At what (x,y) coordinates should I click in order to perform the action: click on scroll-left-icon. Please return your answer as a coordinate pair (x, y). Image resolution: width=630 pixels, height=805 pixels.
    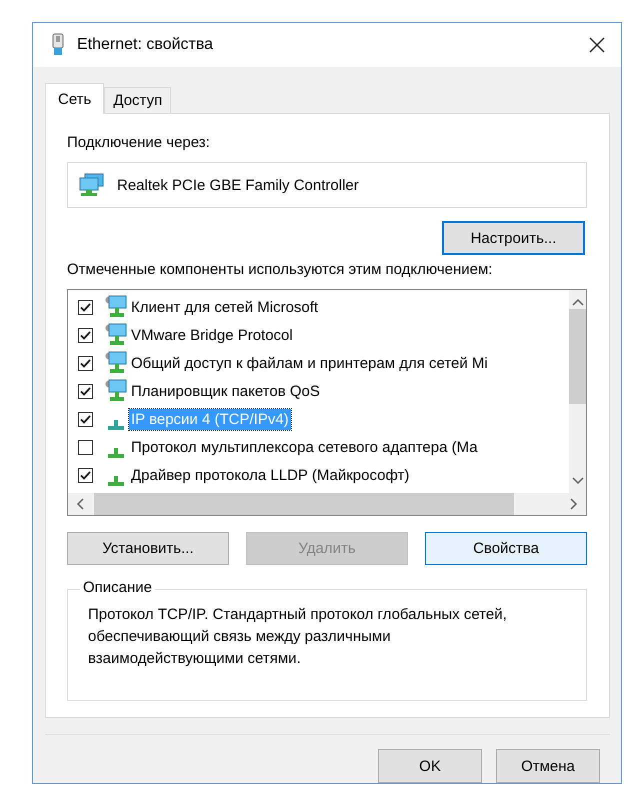
    Looking at the image, I should click on (80, 504).